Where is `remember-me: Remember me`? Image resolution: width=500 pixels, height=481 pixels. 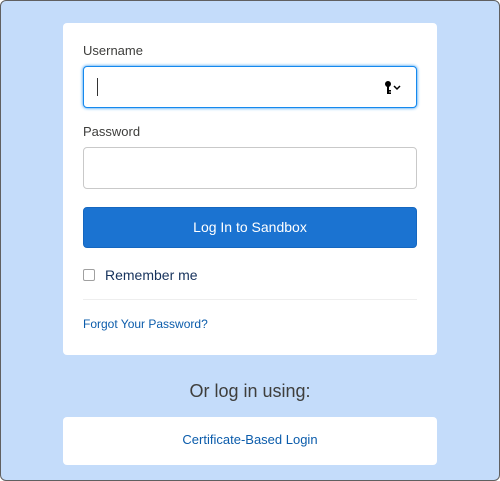
remember-me: Remember me is located at coordinates (140, 275).